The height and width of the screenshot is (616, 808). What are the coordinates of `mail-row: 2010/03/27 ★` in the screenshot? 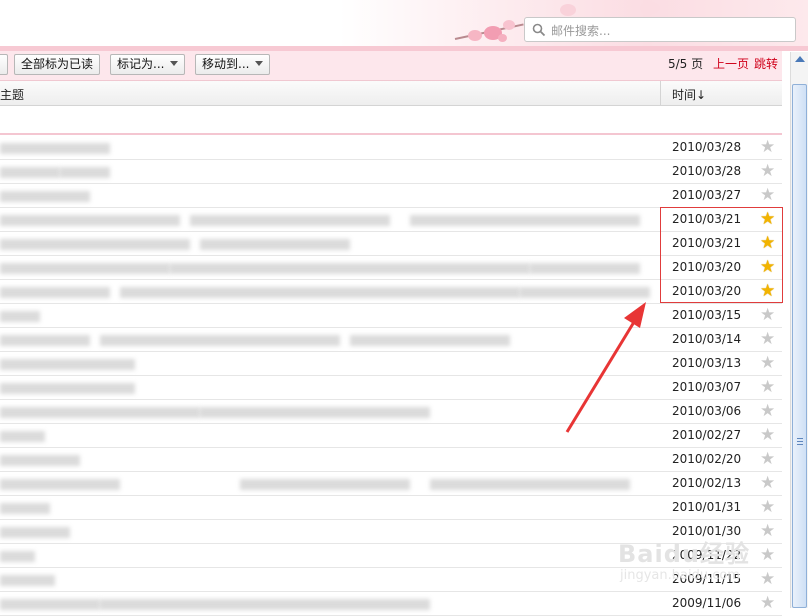 It's located at (391, 196).